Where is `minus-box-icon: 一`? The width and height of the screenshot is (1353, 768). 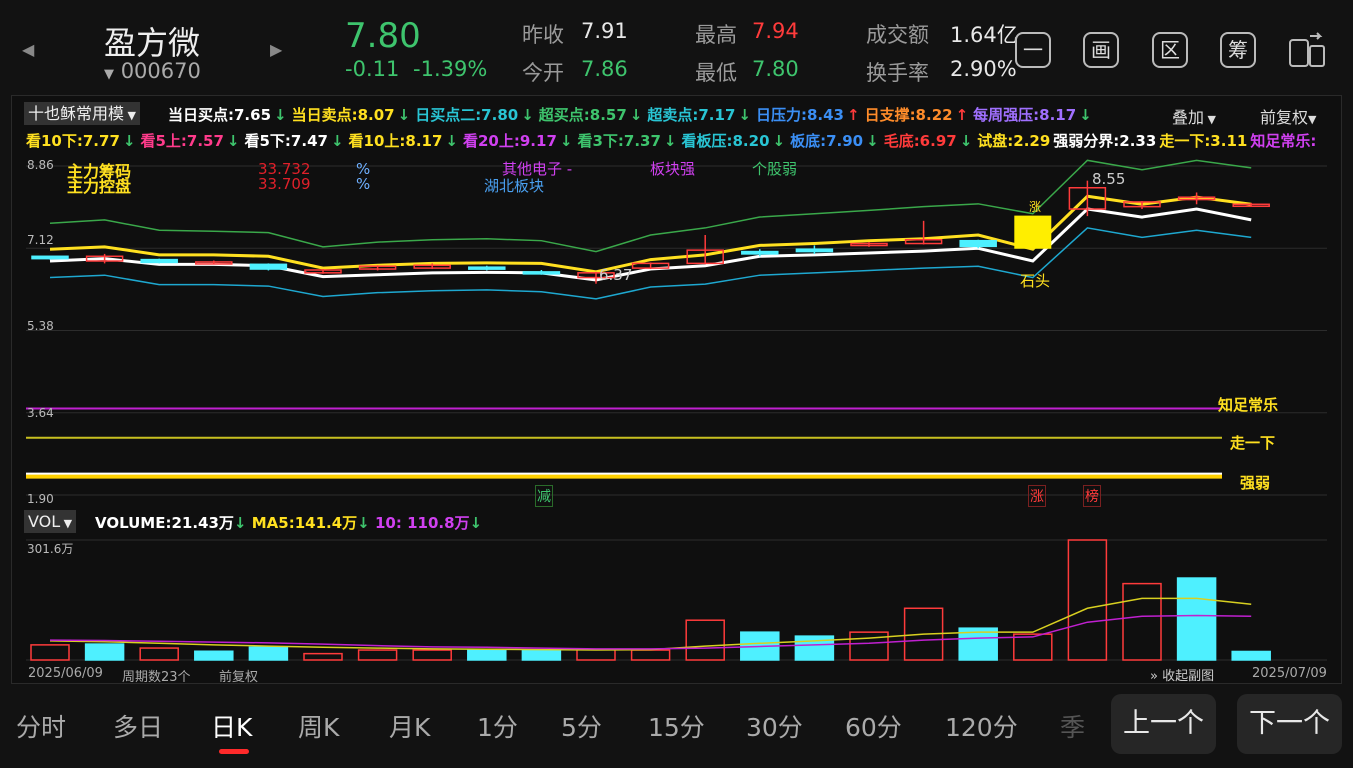
minus-box-icon: 一 is located at coordinates (1033, 50).